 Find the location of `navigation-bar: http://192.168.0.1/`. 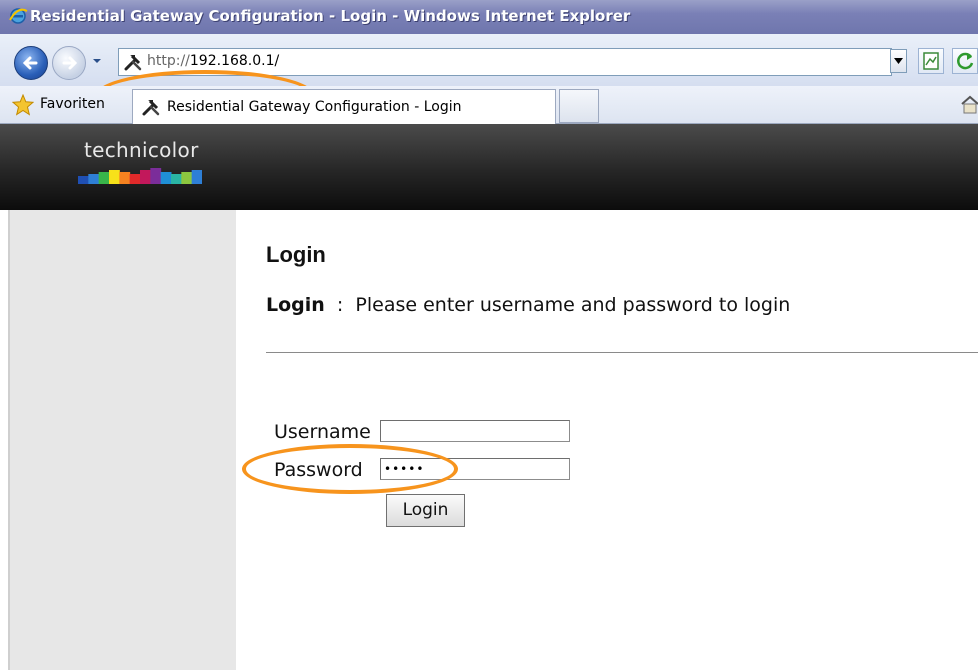

navigation-bar: http://192.168.0.1/ is located at coordinates (489, 77).